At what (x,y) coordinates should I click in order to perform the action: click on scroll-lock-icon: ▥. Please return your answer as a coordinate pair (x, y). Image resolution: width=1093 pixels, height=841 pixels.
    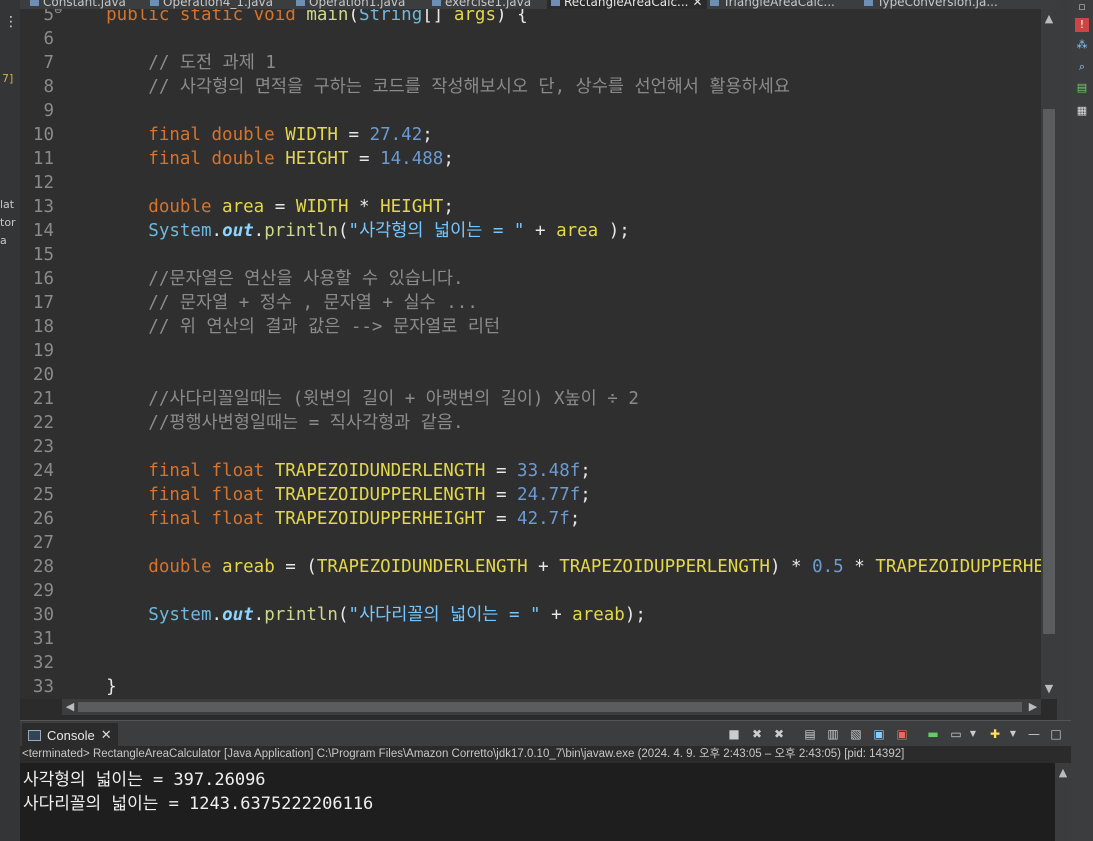
    Looking at the image, I should click on (833, 734).